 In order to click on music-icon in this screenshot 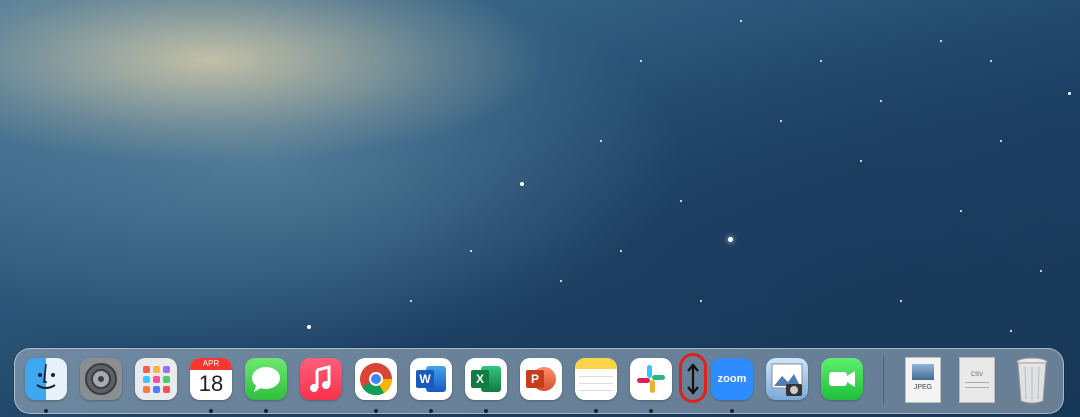, I will do `click(321, 379)`.